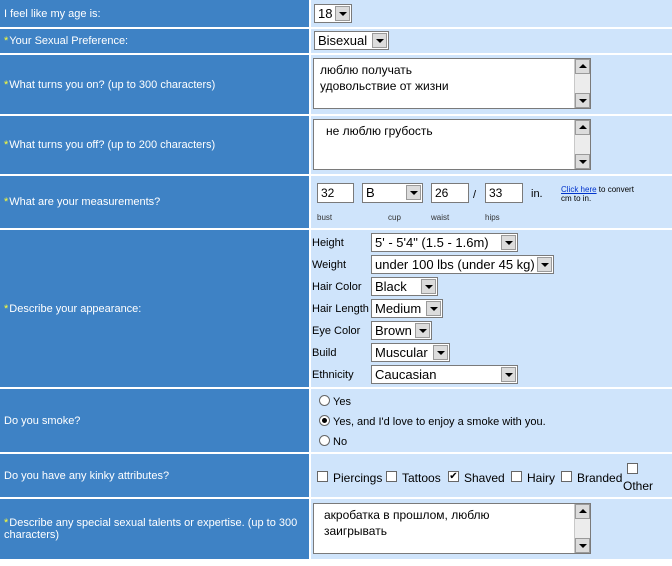 The height and width of the screenshot is (566, 672). Describe the element at coordinates (325, 217) in the screenshot. I see `bust-caption: bust` at that location.